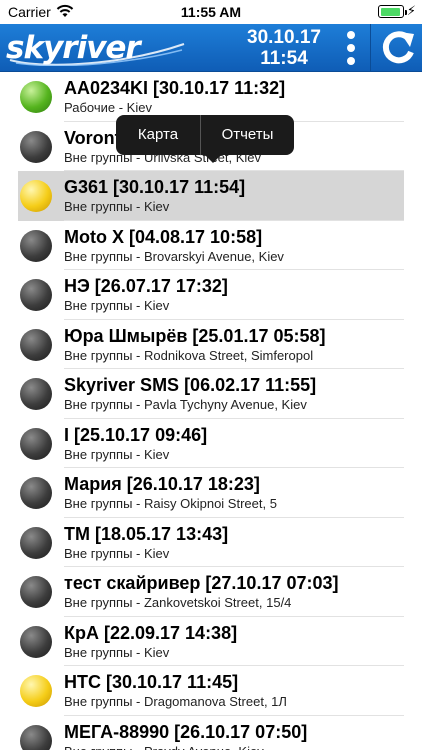 Image resolution: width=422 pixels, height=750 pixels. I want to click on list-item: TM [18.05.17 13:43] Вне группы - Kiev, so click(211, 542).